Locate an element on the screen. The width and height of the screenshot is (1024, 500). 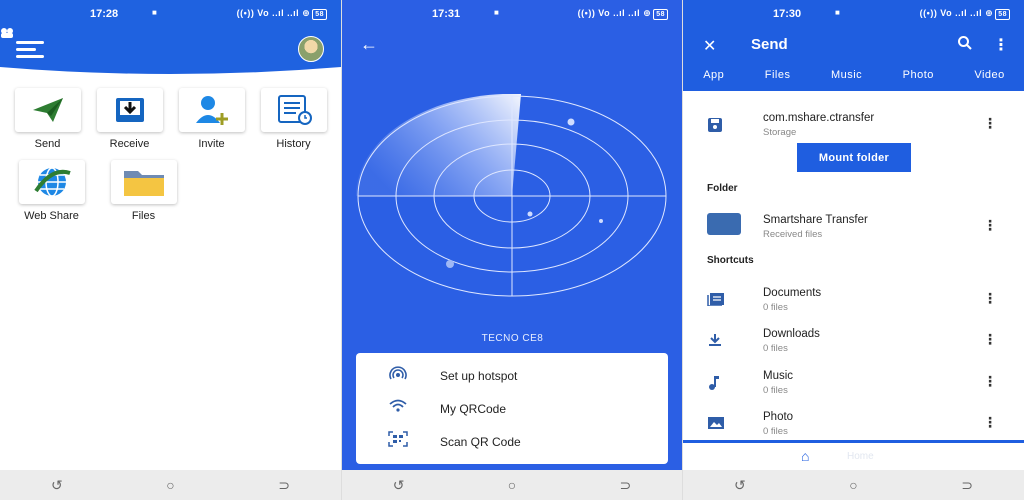
avatar is located at coordinates (311, 49).